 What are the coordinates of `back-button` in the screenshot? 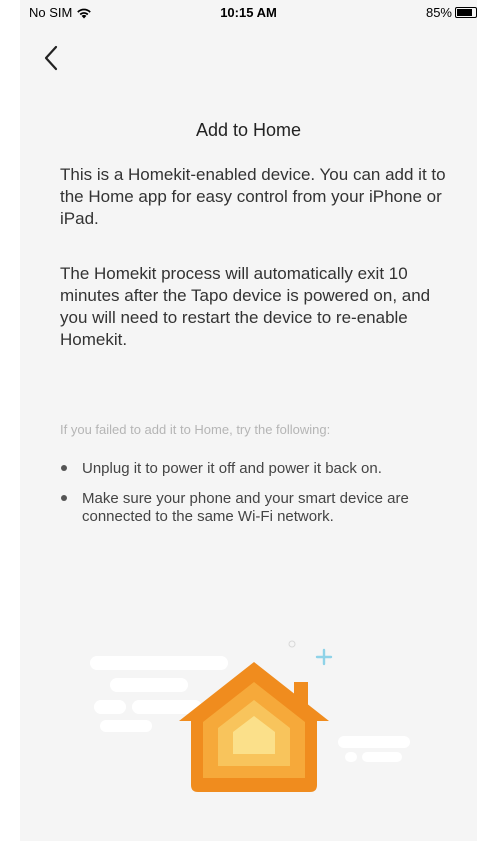 It's located at (51, 58).